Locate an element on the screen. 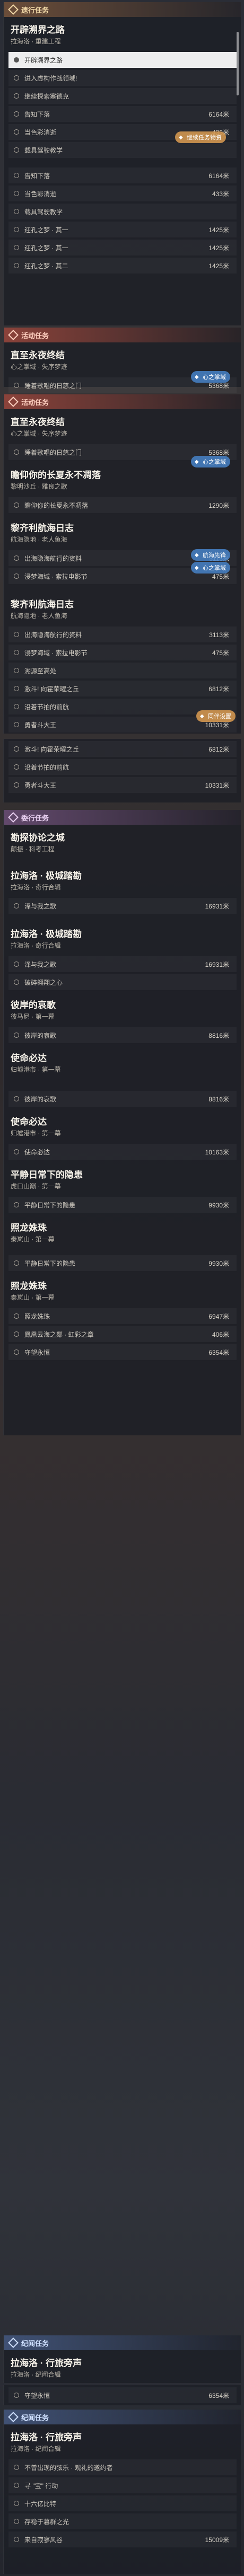 The width and height of the screenshot is (244, 2576). quest-step: 鳳凰云海之鄰 · 虹彩之章 406米 is located at coordinates (123, 1334).